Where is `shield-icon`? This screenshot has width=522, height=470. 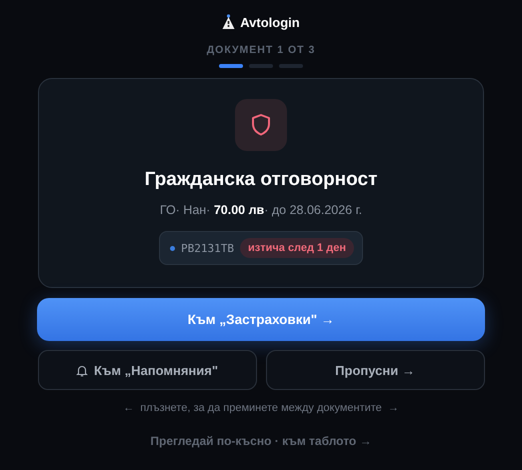 shield-icon is located at coordinates (261, 125).